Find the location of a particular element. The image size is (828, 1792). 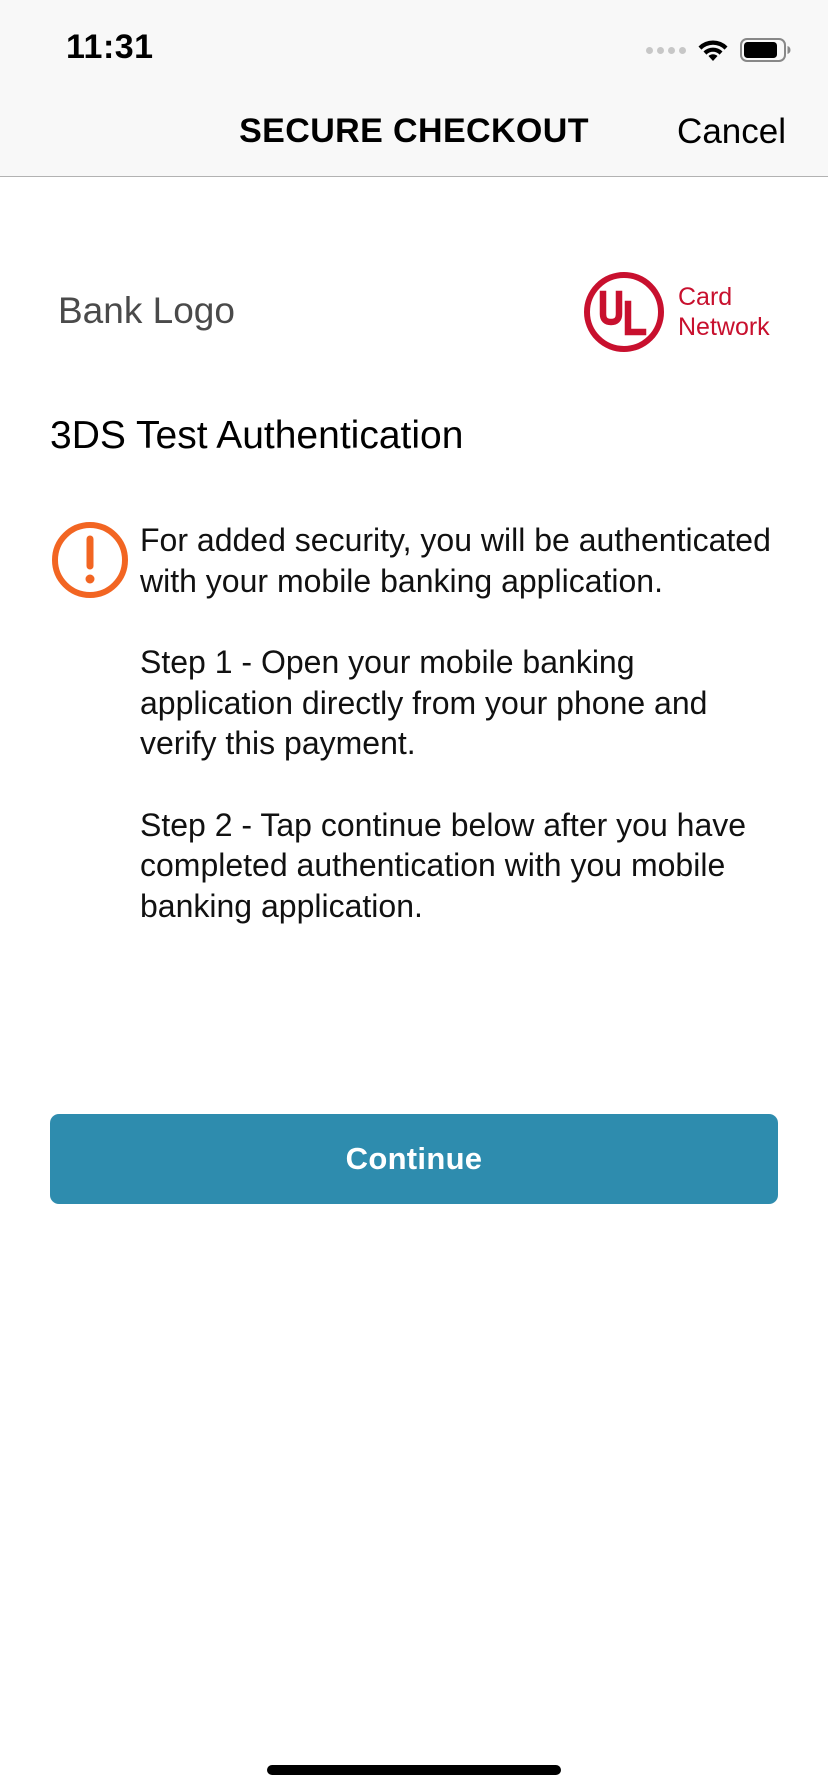

card-network-logo: Card Network is located at coordinates (676, 312).